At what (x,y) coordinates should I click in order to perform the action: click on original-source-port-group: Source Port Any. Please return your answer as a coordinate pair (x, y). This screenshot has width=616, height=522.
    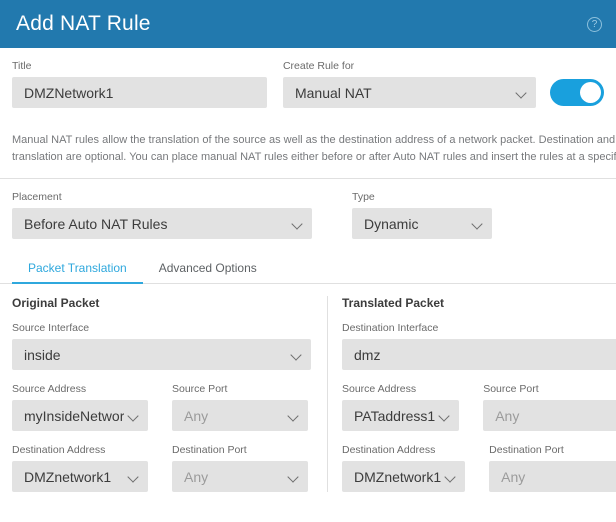
    Looking at the image, I should click on (240, 407).